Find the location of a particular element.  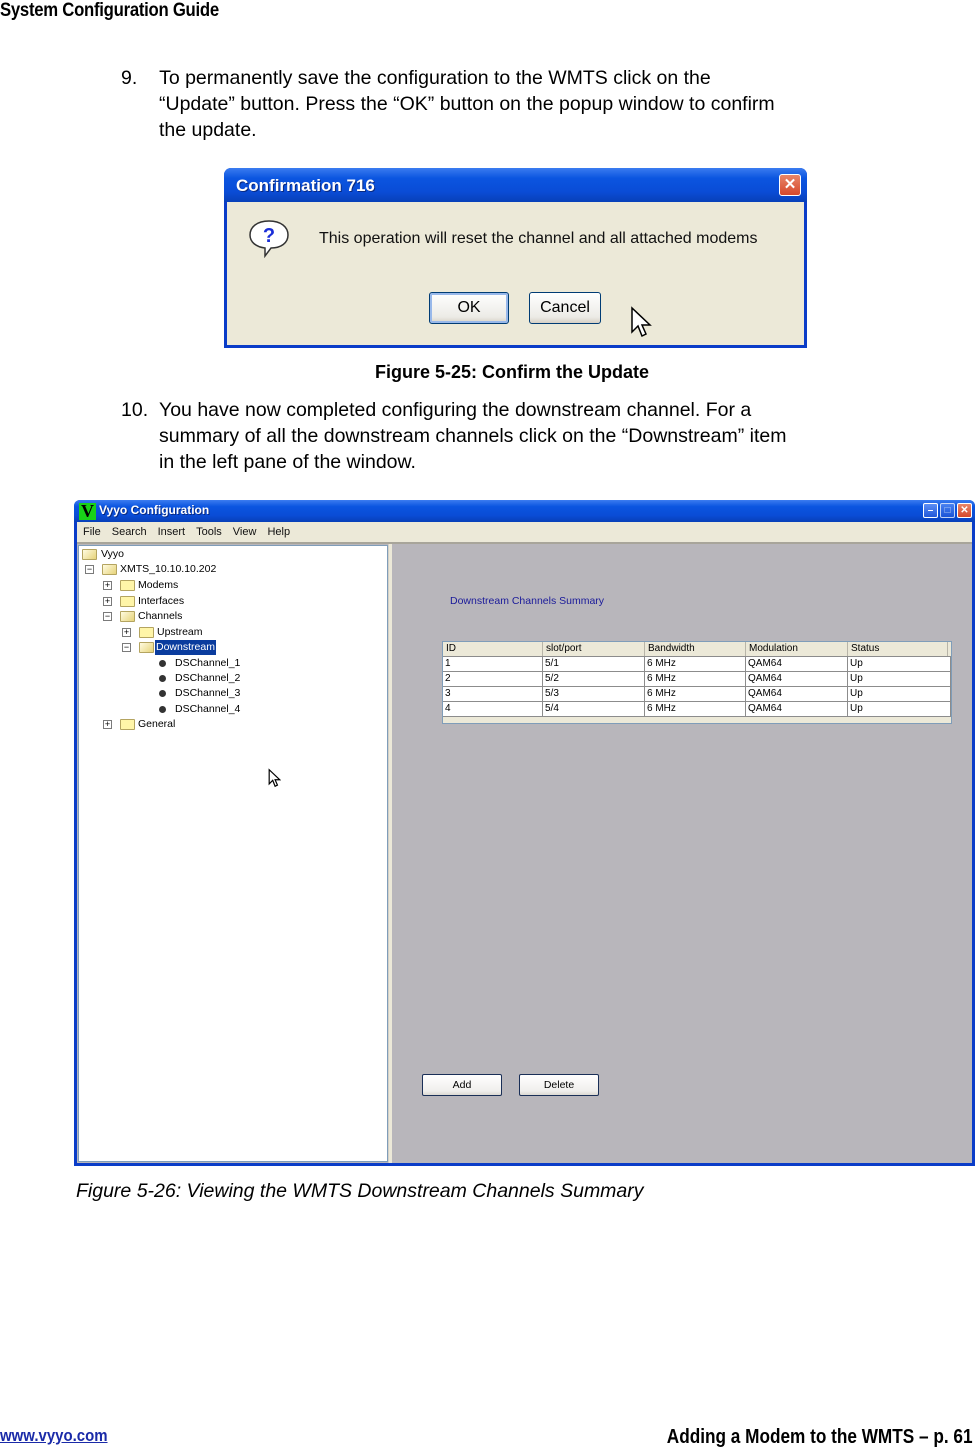

table-row: 4 5/4 6 MHz QAM64 Up is located at coordinates (697, 709).